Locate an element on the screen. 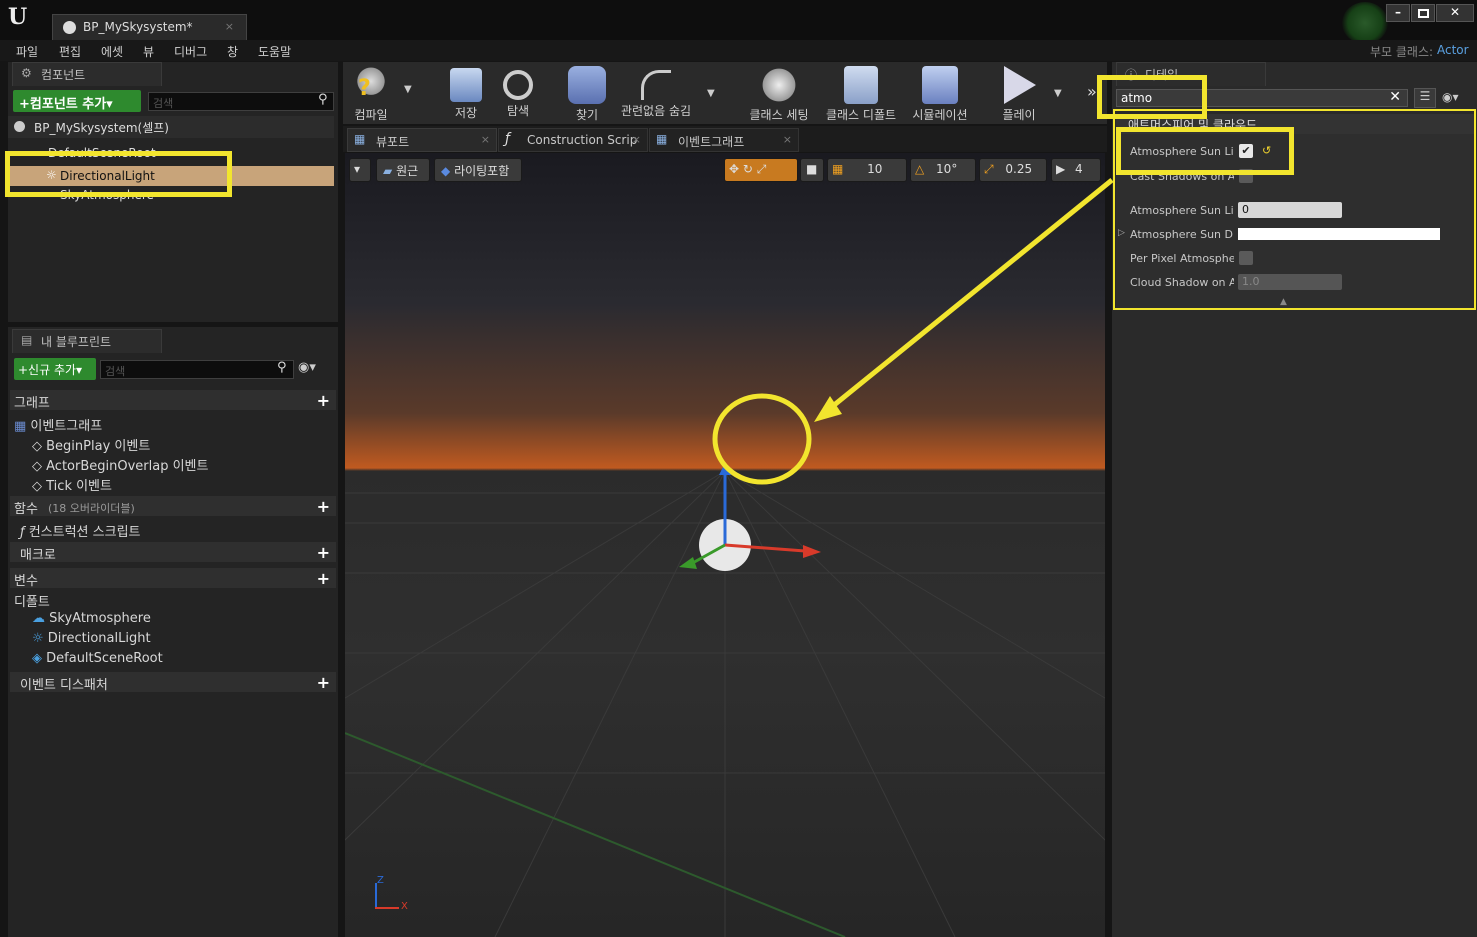  lighting-label: 라이팅포함 is located at coordinates (482, 171).